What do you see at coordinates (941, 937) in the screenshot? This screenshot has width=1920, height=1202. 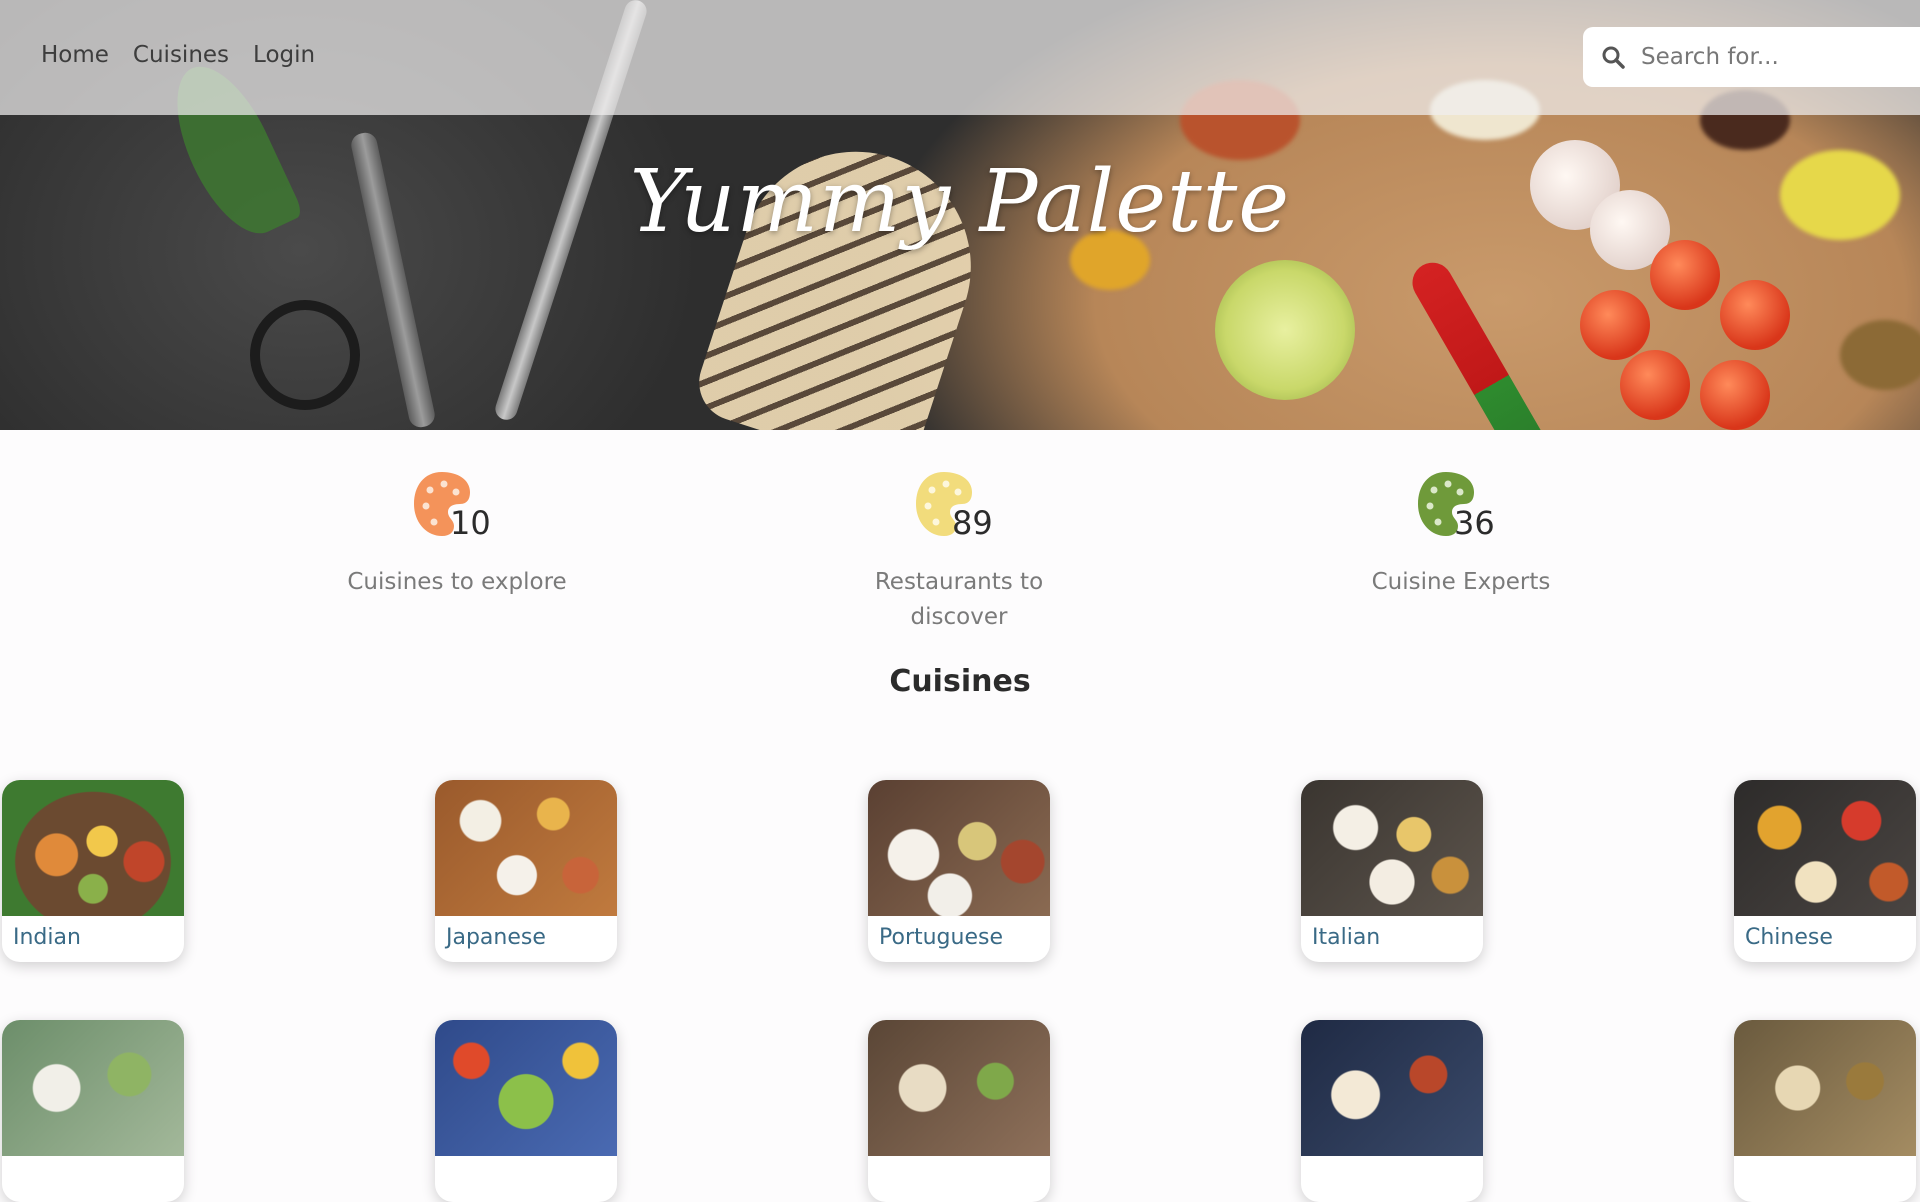 I see `cuisine-card-label: Portuguese` at bounding box center [941, 937].